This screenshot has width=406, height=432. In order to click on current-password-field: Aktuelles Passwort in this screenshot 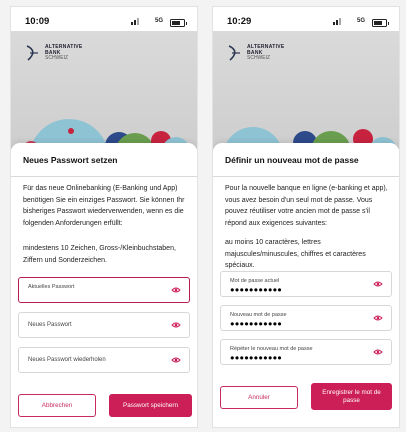, I will do `click(104, 290)`.